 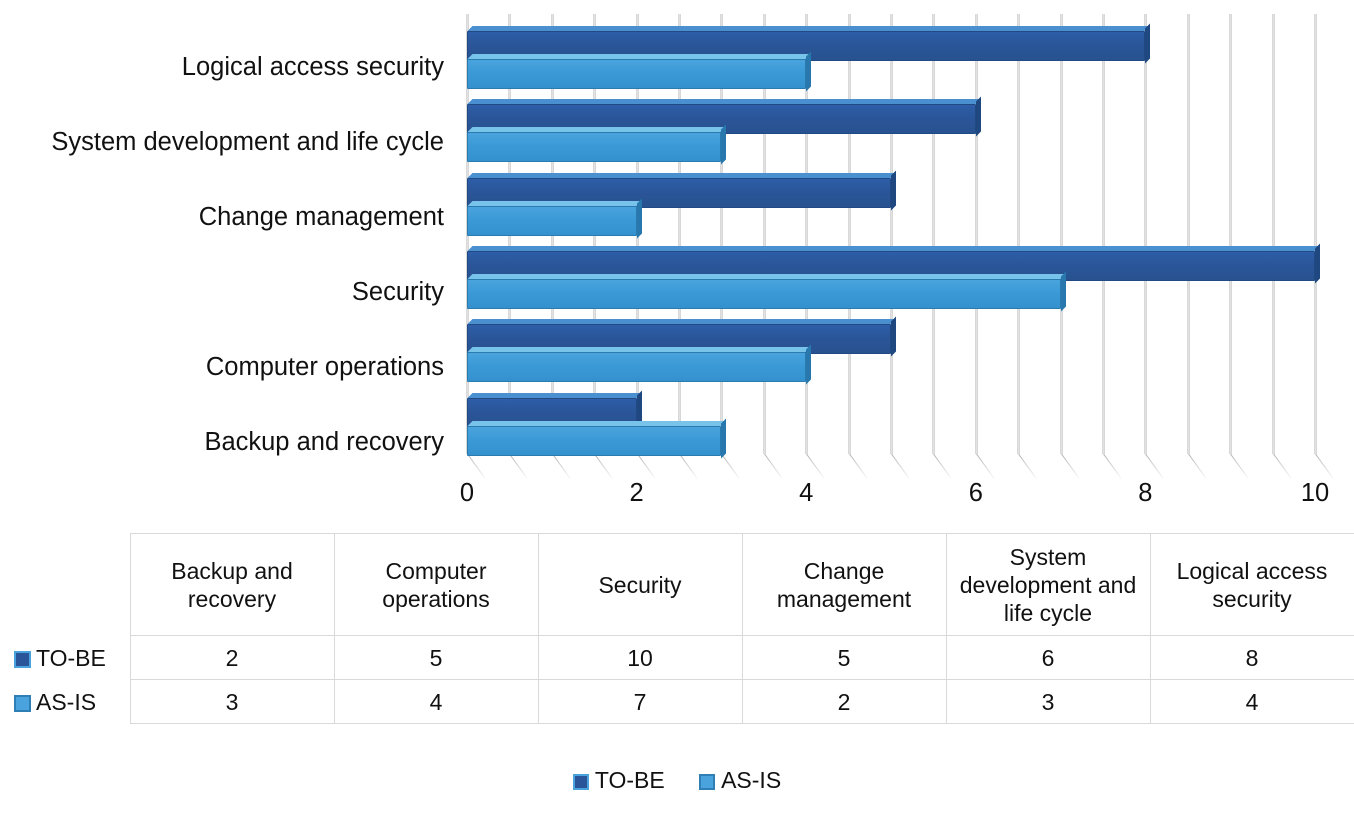 What do you see at coordinates (740, 780) in the screenshot?
I see `legend-item-as-is: AS-IS` at bounding box center [740, 780].